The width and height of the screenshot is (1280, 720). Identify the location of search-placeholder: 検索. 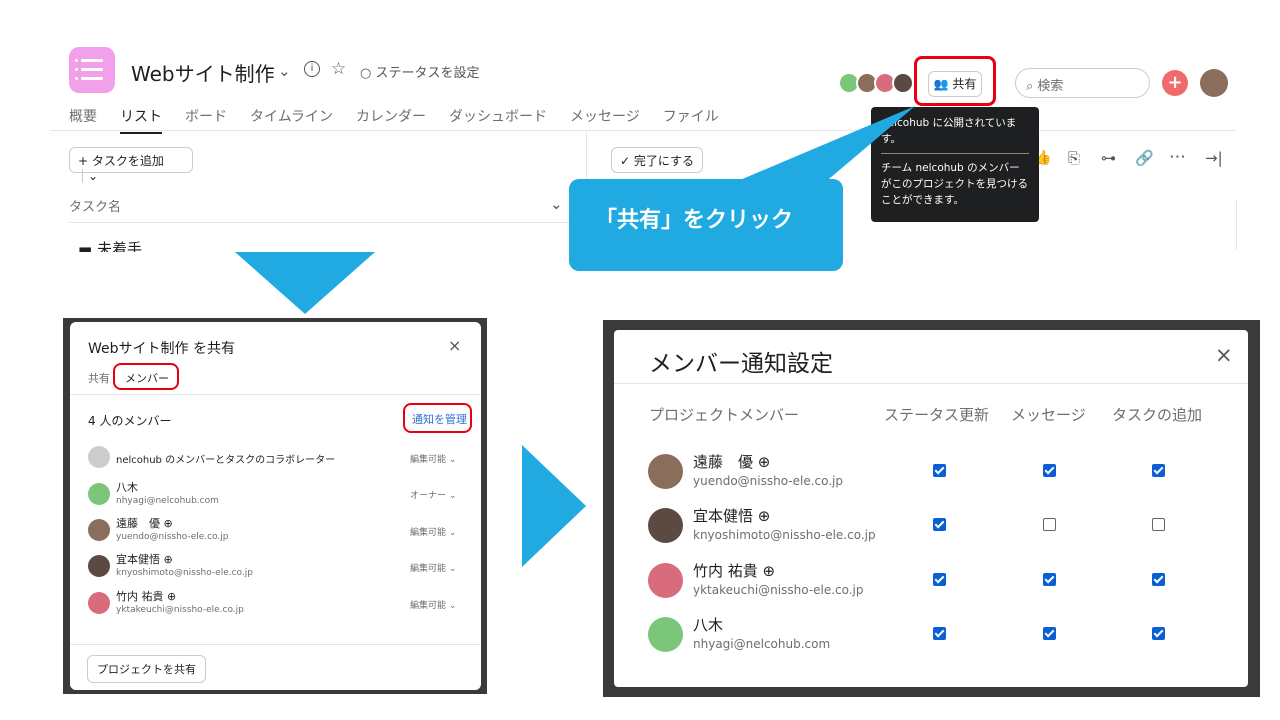
(1050, 86).